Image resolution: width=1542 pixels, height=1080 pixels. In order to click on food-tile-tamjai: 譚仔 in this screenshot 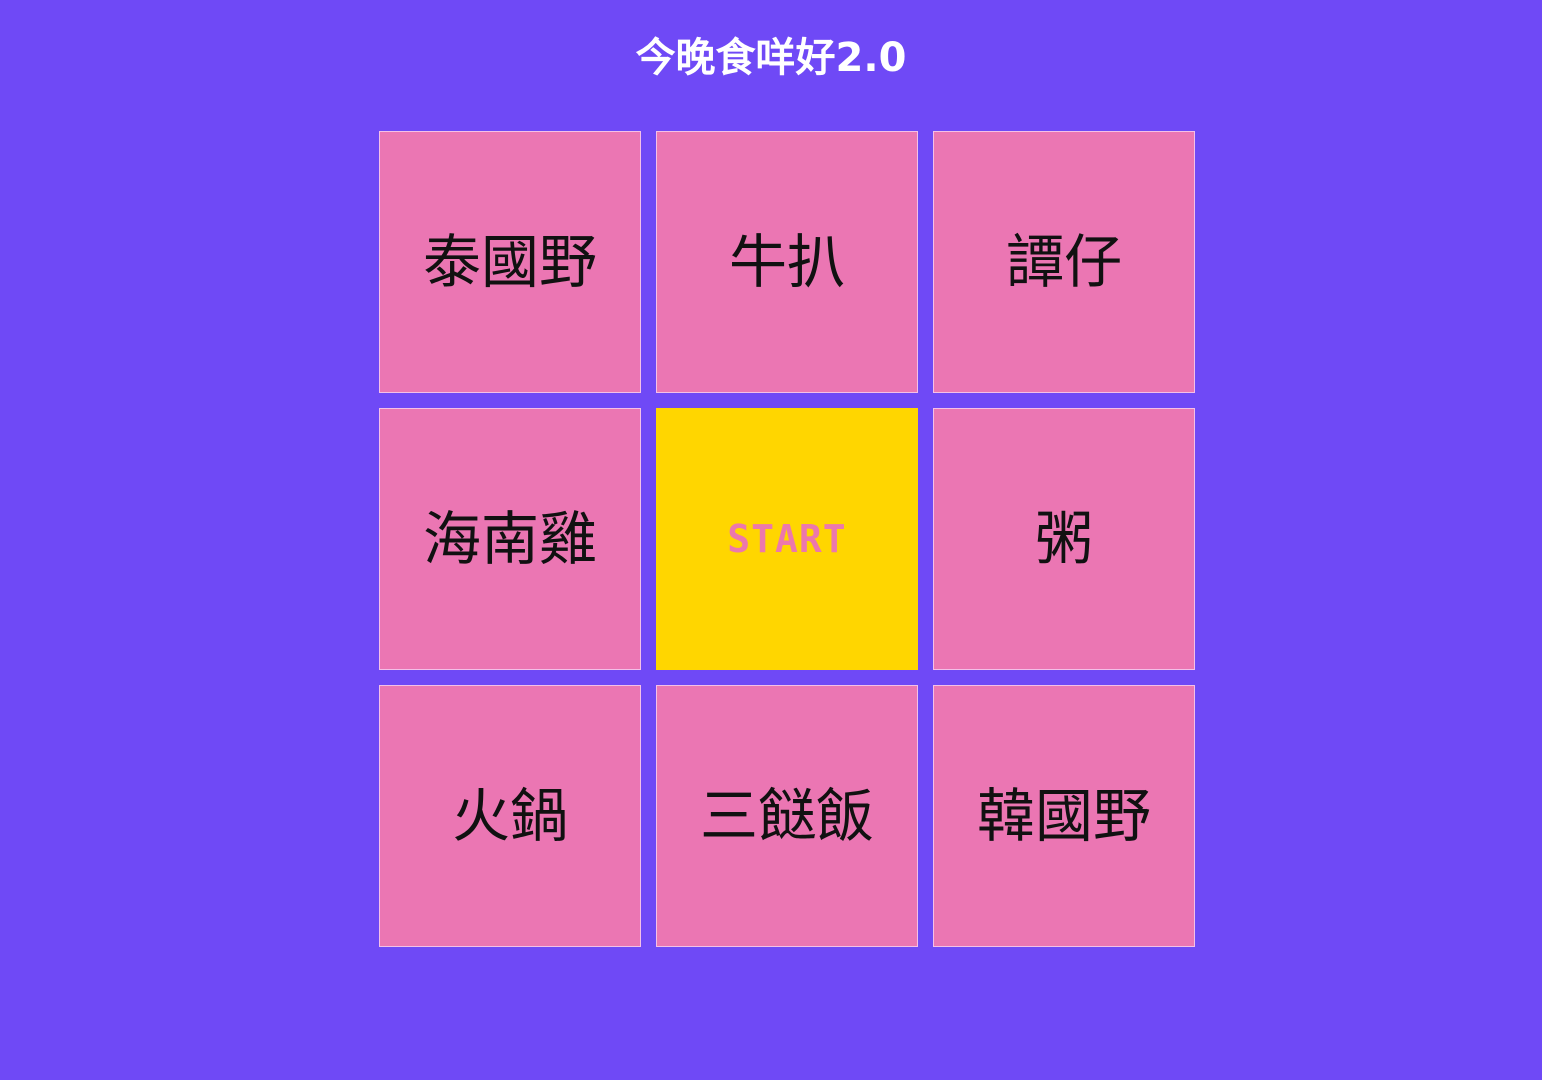, I will do `click(1064, 262)`.